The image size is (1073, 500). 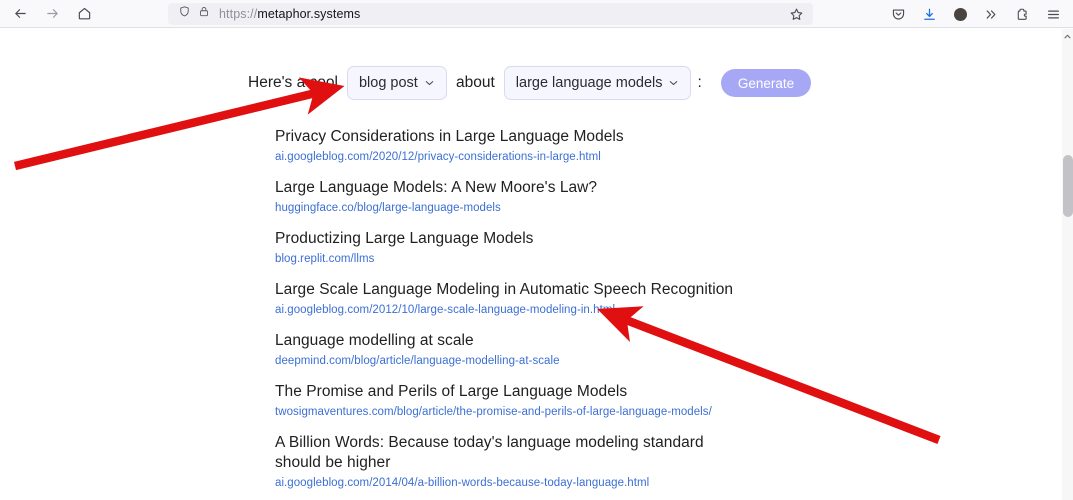 What do you see at coordinates (589, 83) in the screenshot?
I see `topic-value: large language models` at bounding box center [589, 83].